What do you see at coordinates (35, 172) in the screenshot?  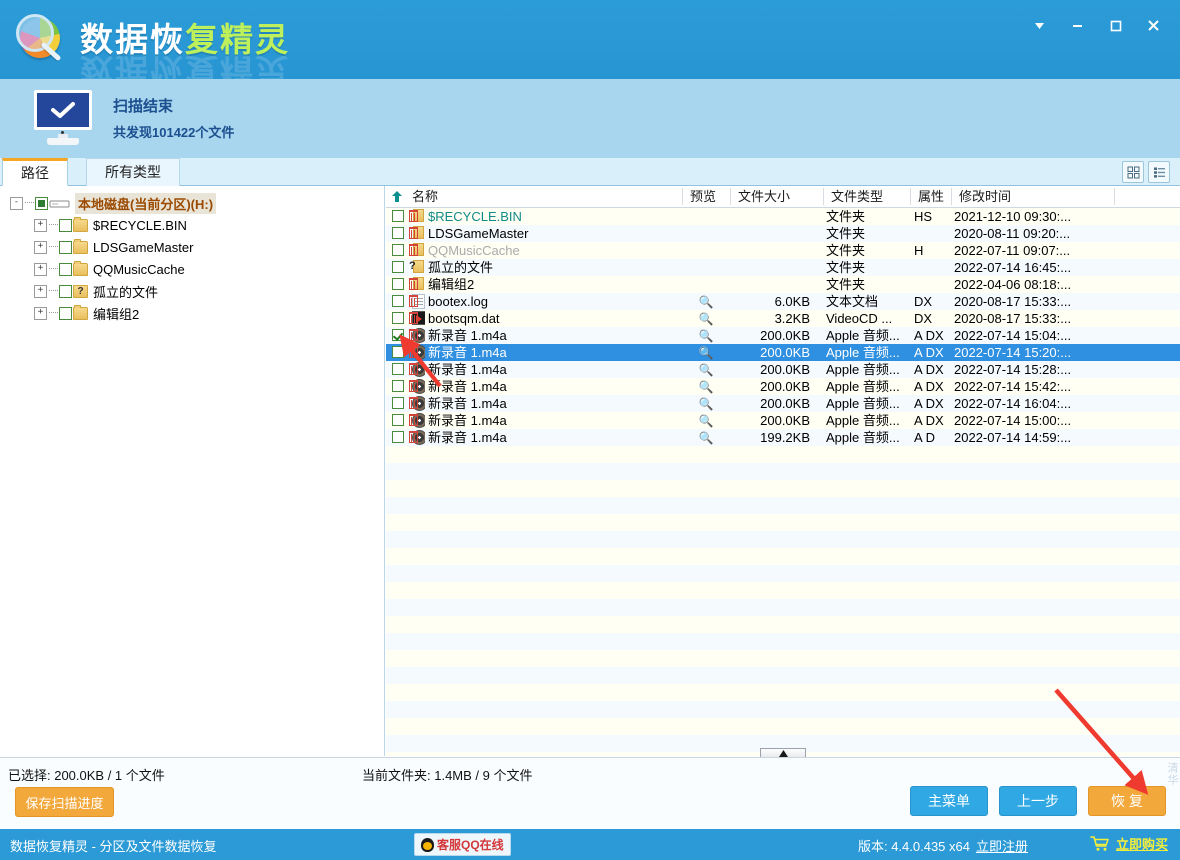 I see `tab-path: 路径` at bounding box center [35, 172].